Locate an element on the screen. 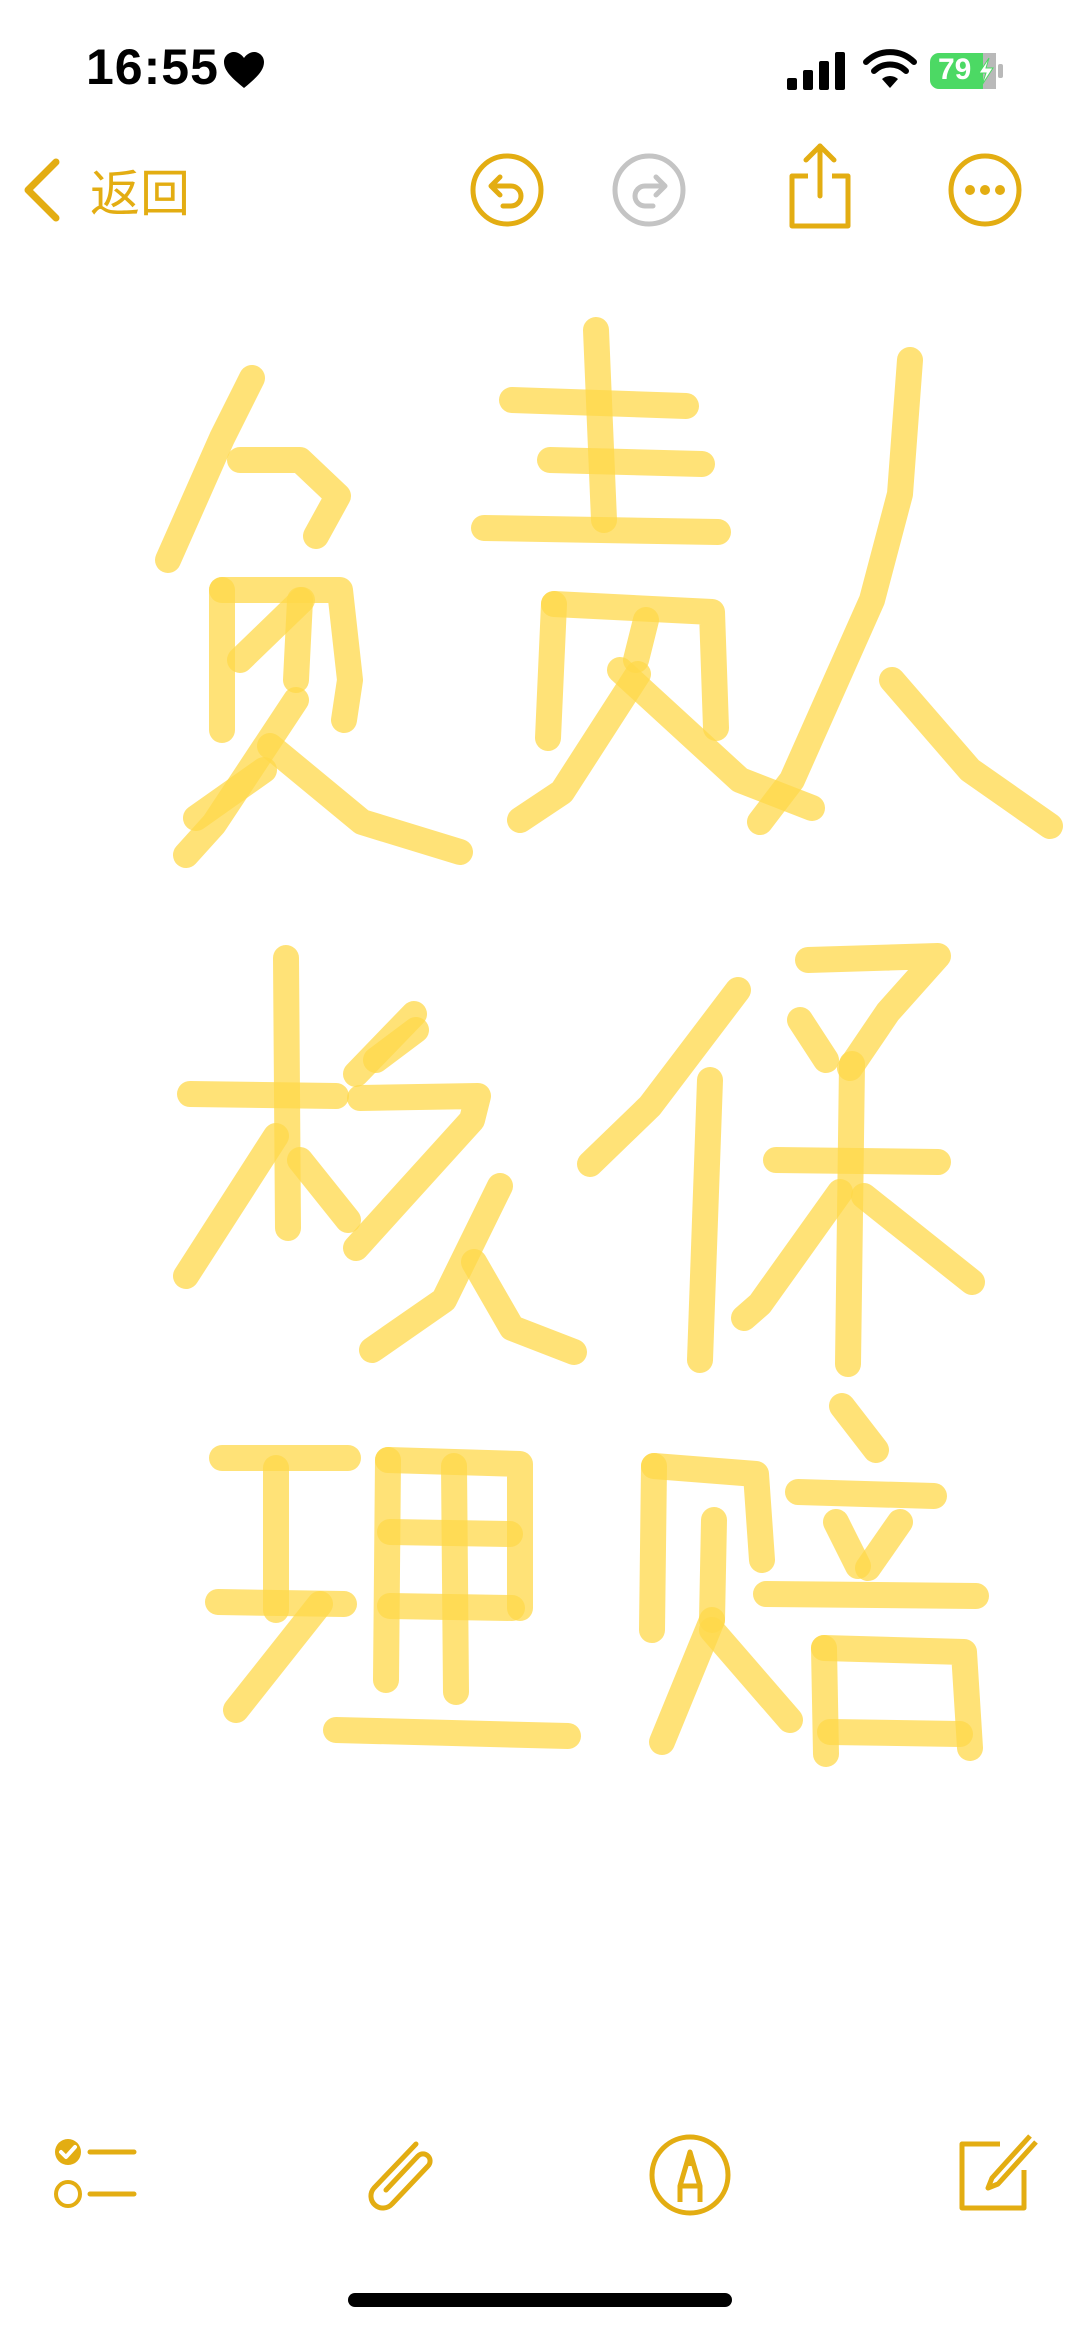 This screenshot has height=2337, width=1080. share-icon is located at coordinates (820, 186).